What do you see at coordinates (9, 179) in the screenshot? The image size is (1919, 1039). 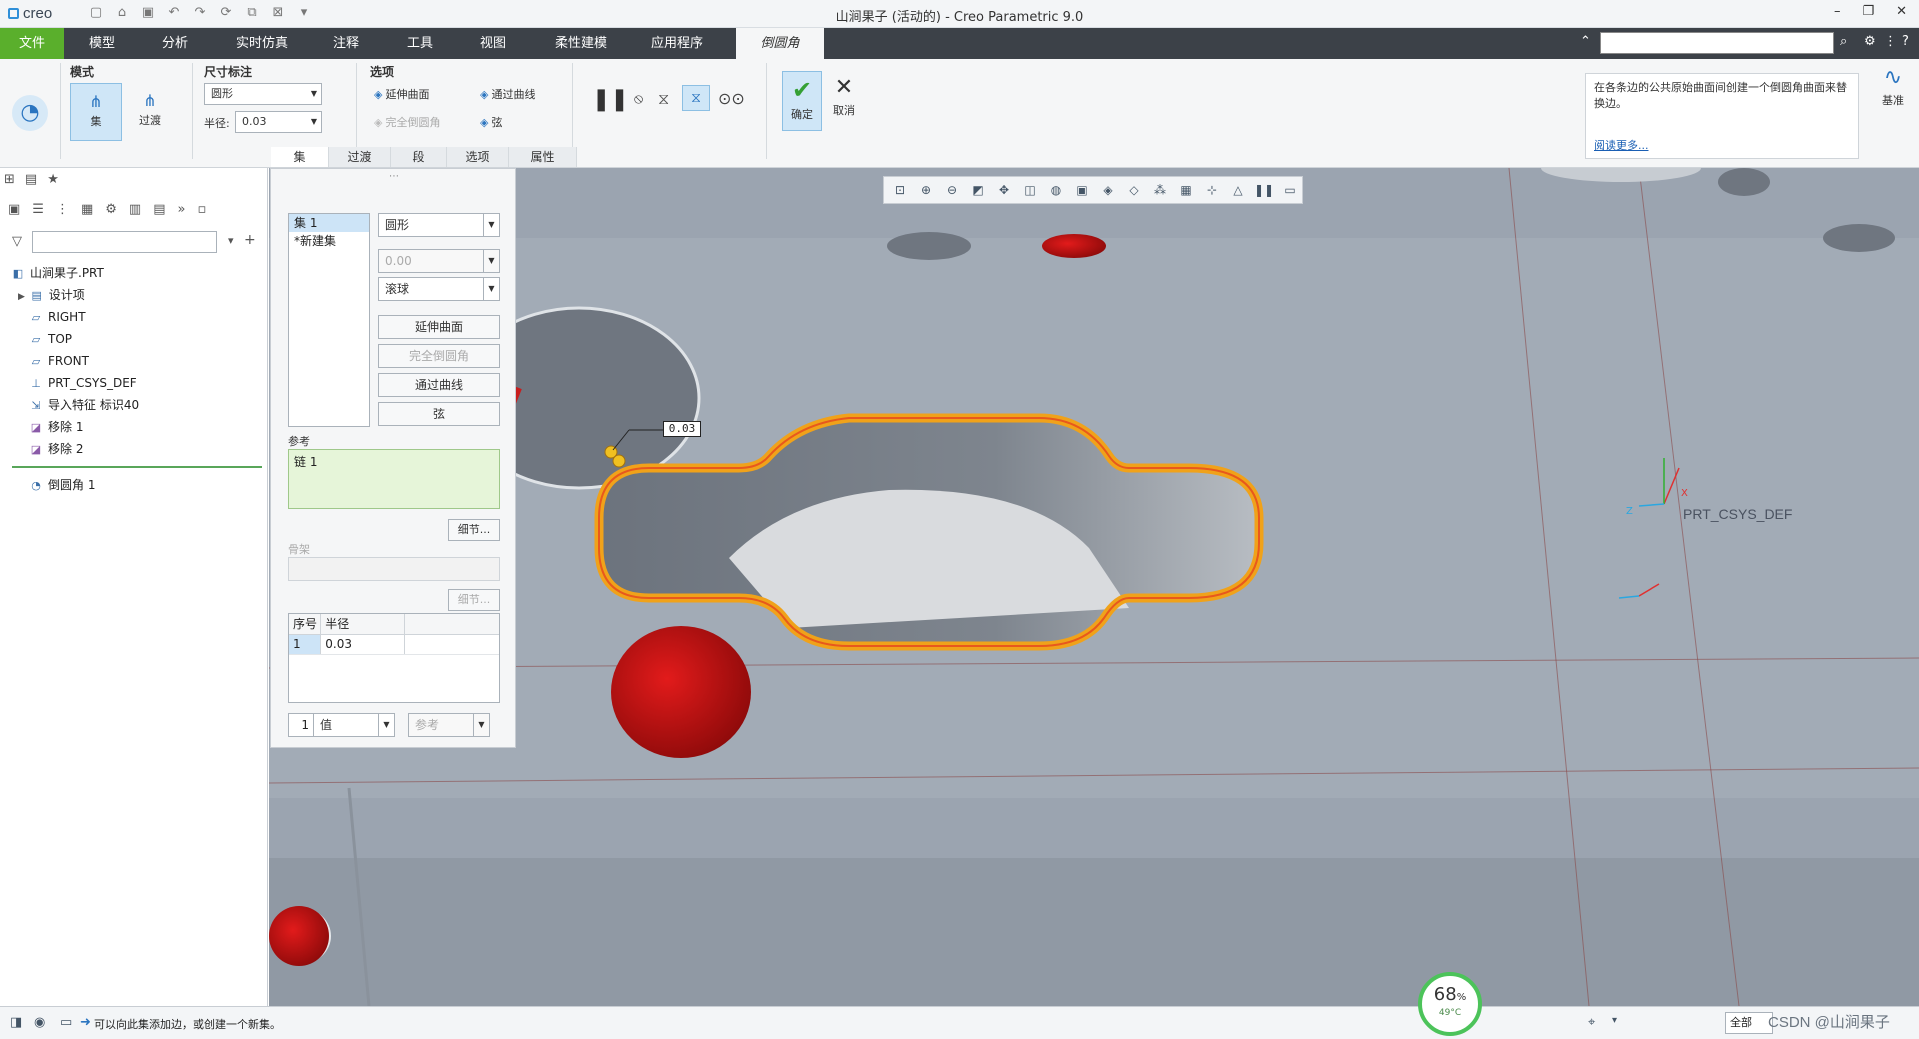 I see `model-tree-tab-icon: ⊞` at bounding box center [9, 179].